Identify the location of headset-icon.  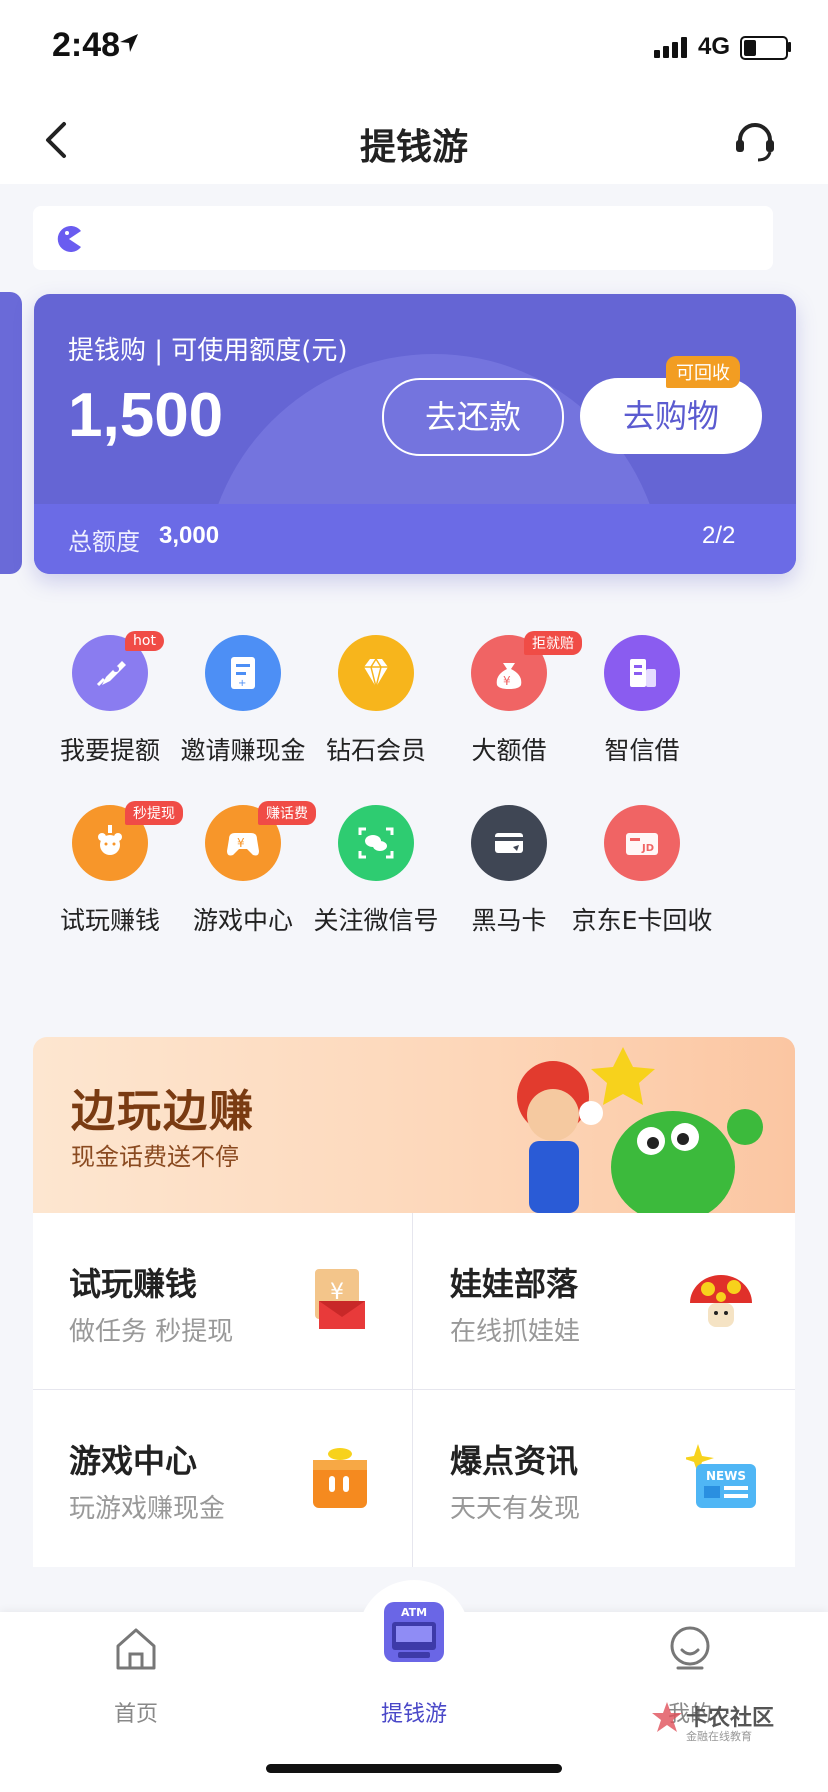
(755, 141).